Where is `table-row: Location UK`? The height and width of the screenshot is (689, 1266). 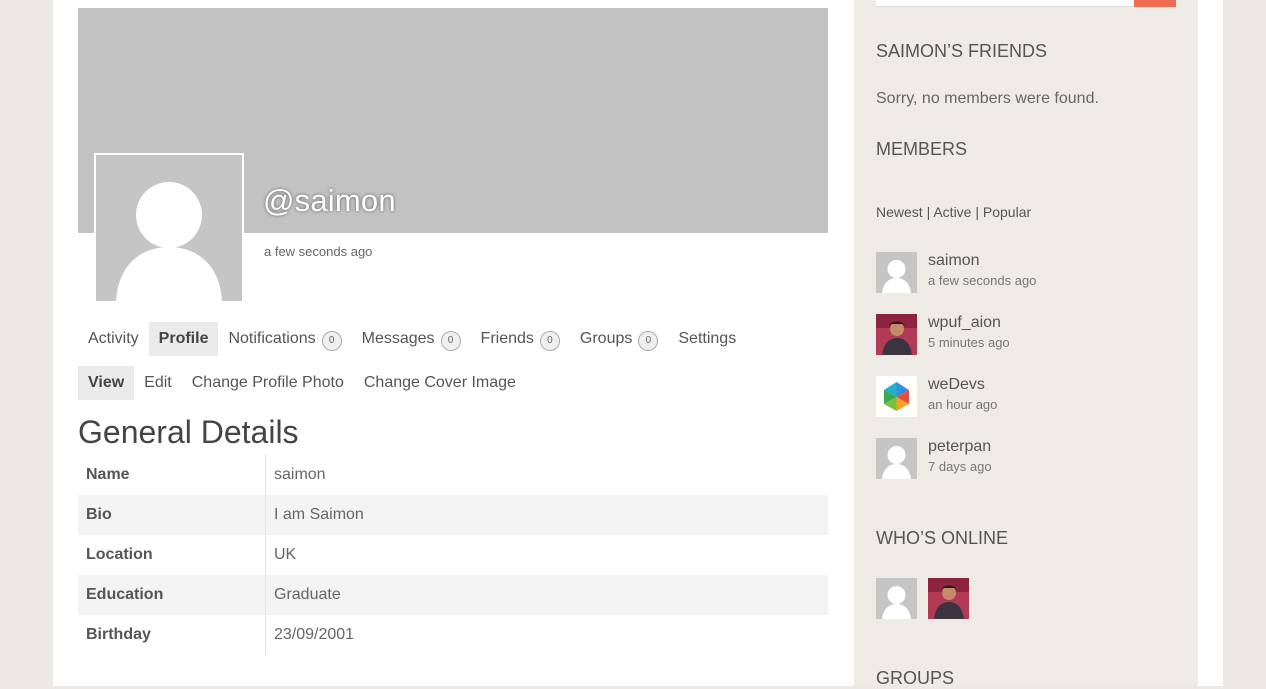 table-row: Location UK is located at coordinates (453, 555).